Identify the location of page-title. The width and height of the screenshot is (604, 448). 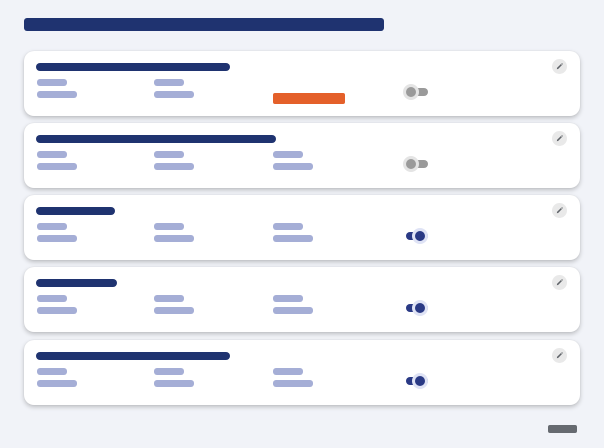
(204, 24).